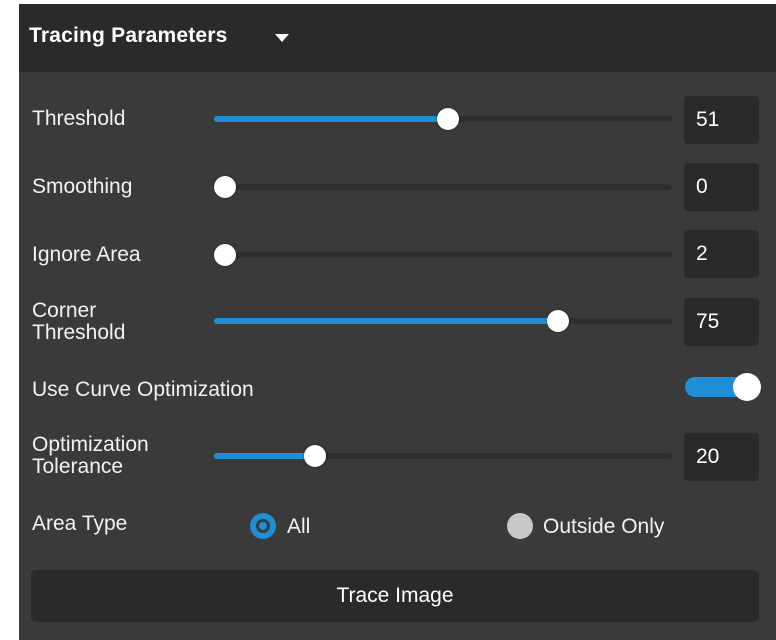 This screenshot has height=640, width=776. Describe the element at coordinates (443, 456) in the screenshot. I see `optimization-tolerance-slider` at that location.